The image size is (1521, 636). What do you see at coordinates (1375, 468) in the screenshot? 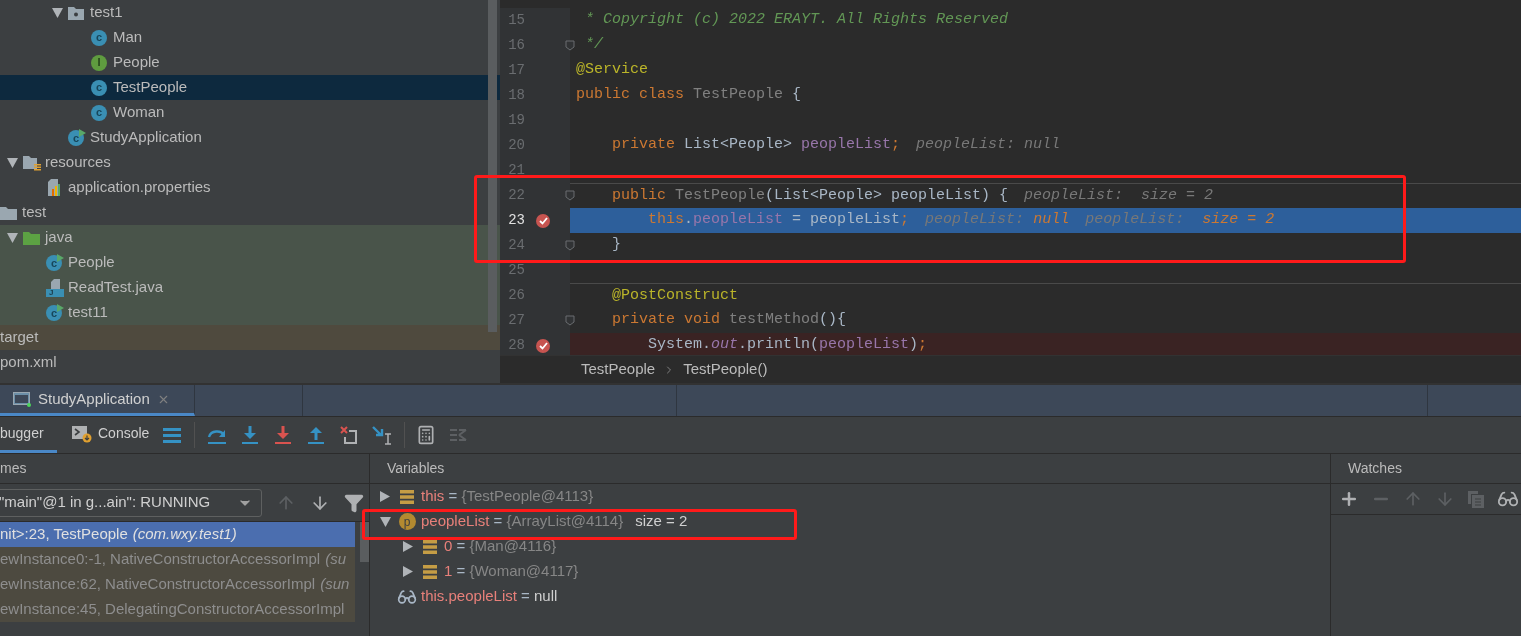
I see `panel-title: Watches` at bounding box center [1375, 468].